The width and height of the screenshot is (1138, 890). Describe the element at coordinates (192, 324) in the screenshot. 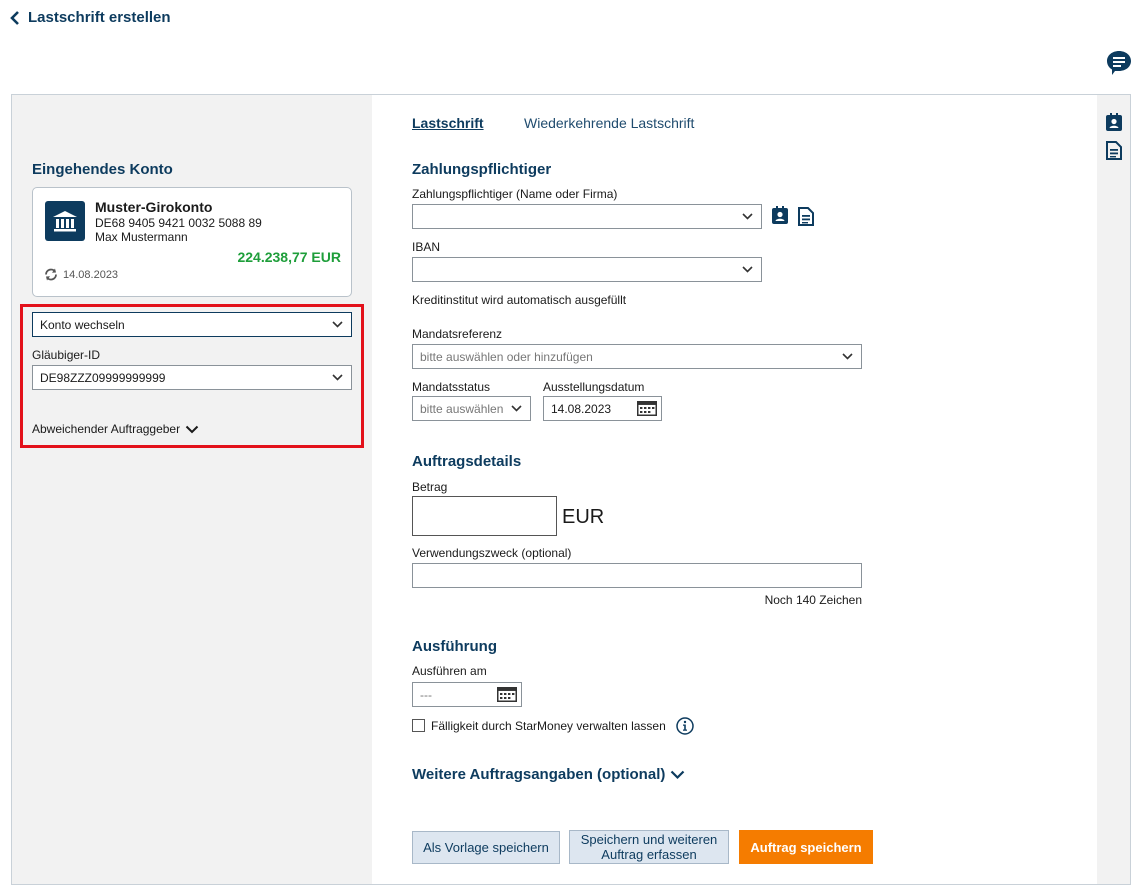

I see `switch-account-select: Konto wechseln` at that location.